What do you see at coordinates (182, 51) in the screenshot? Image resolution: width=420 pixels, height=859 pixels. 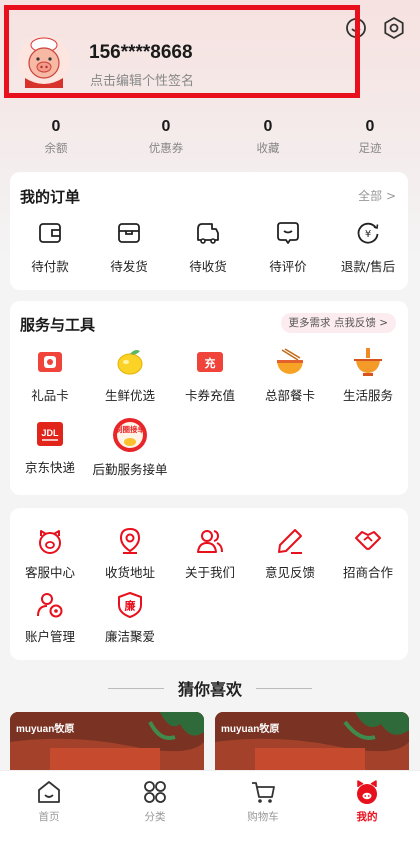 I see `profile-highlight-box` at bounding box center [182, 51].